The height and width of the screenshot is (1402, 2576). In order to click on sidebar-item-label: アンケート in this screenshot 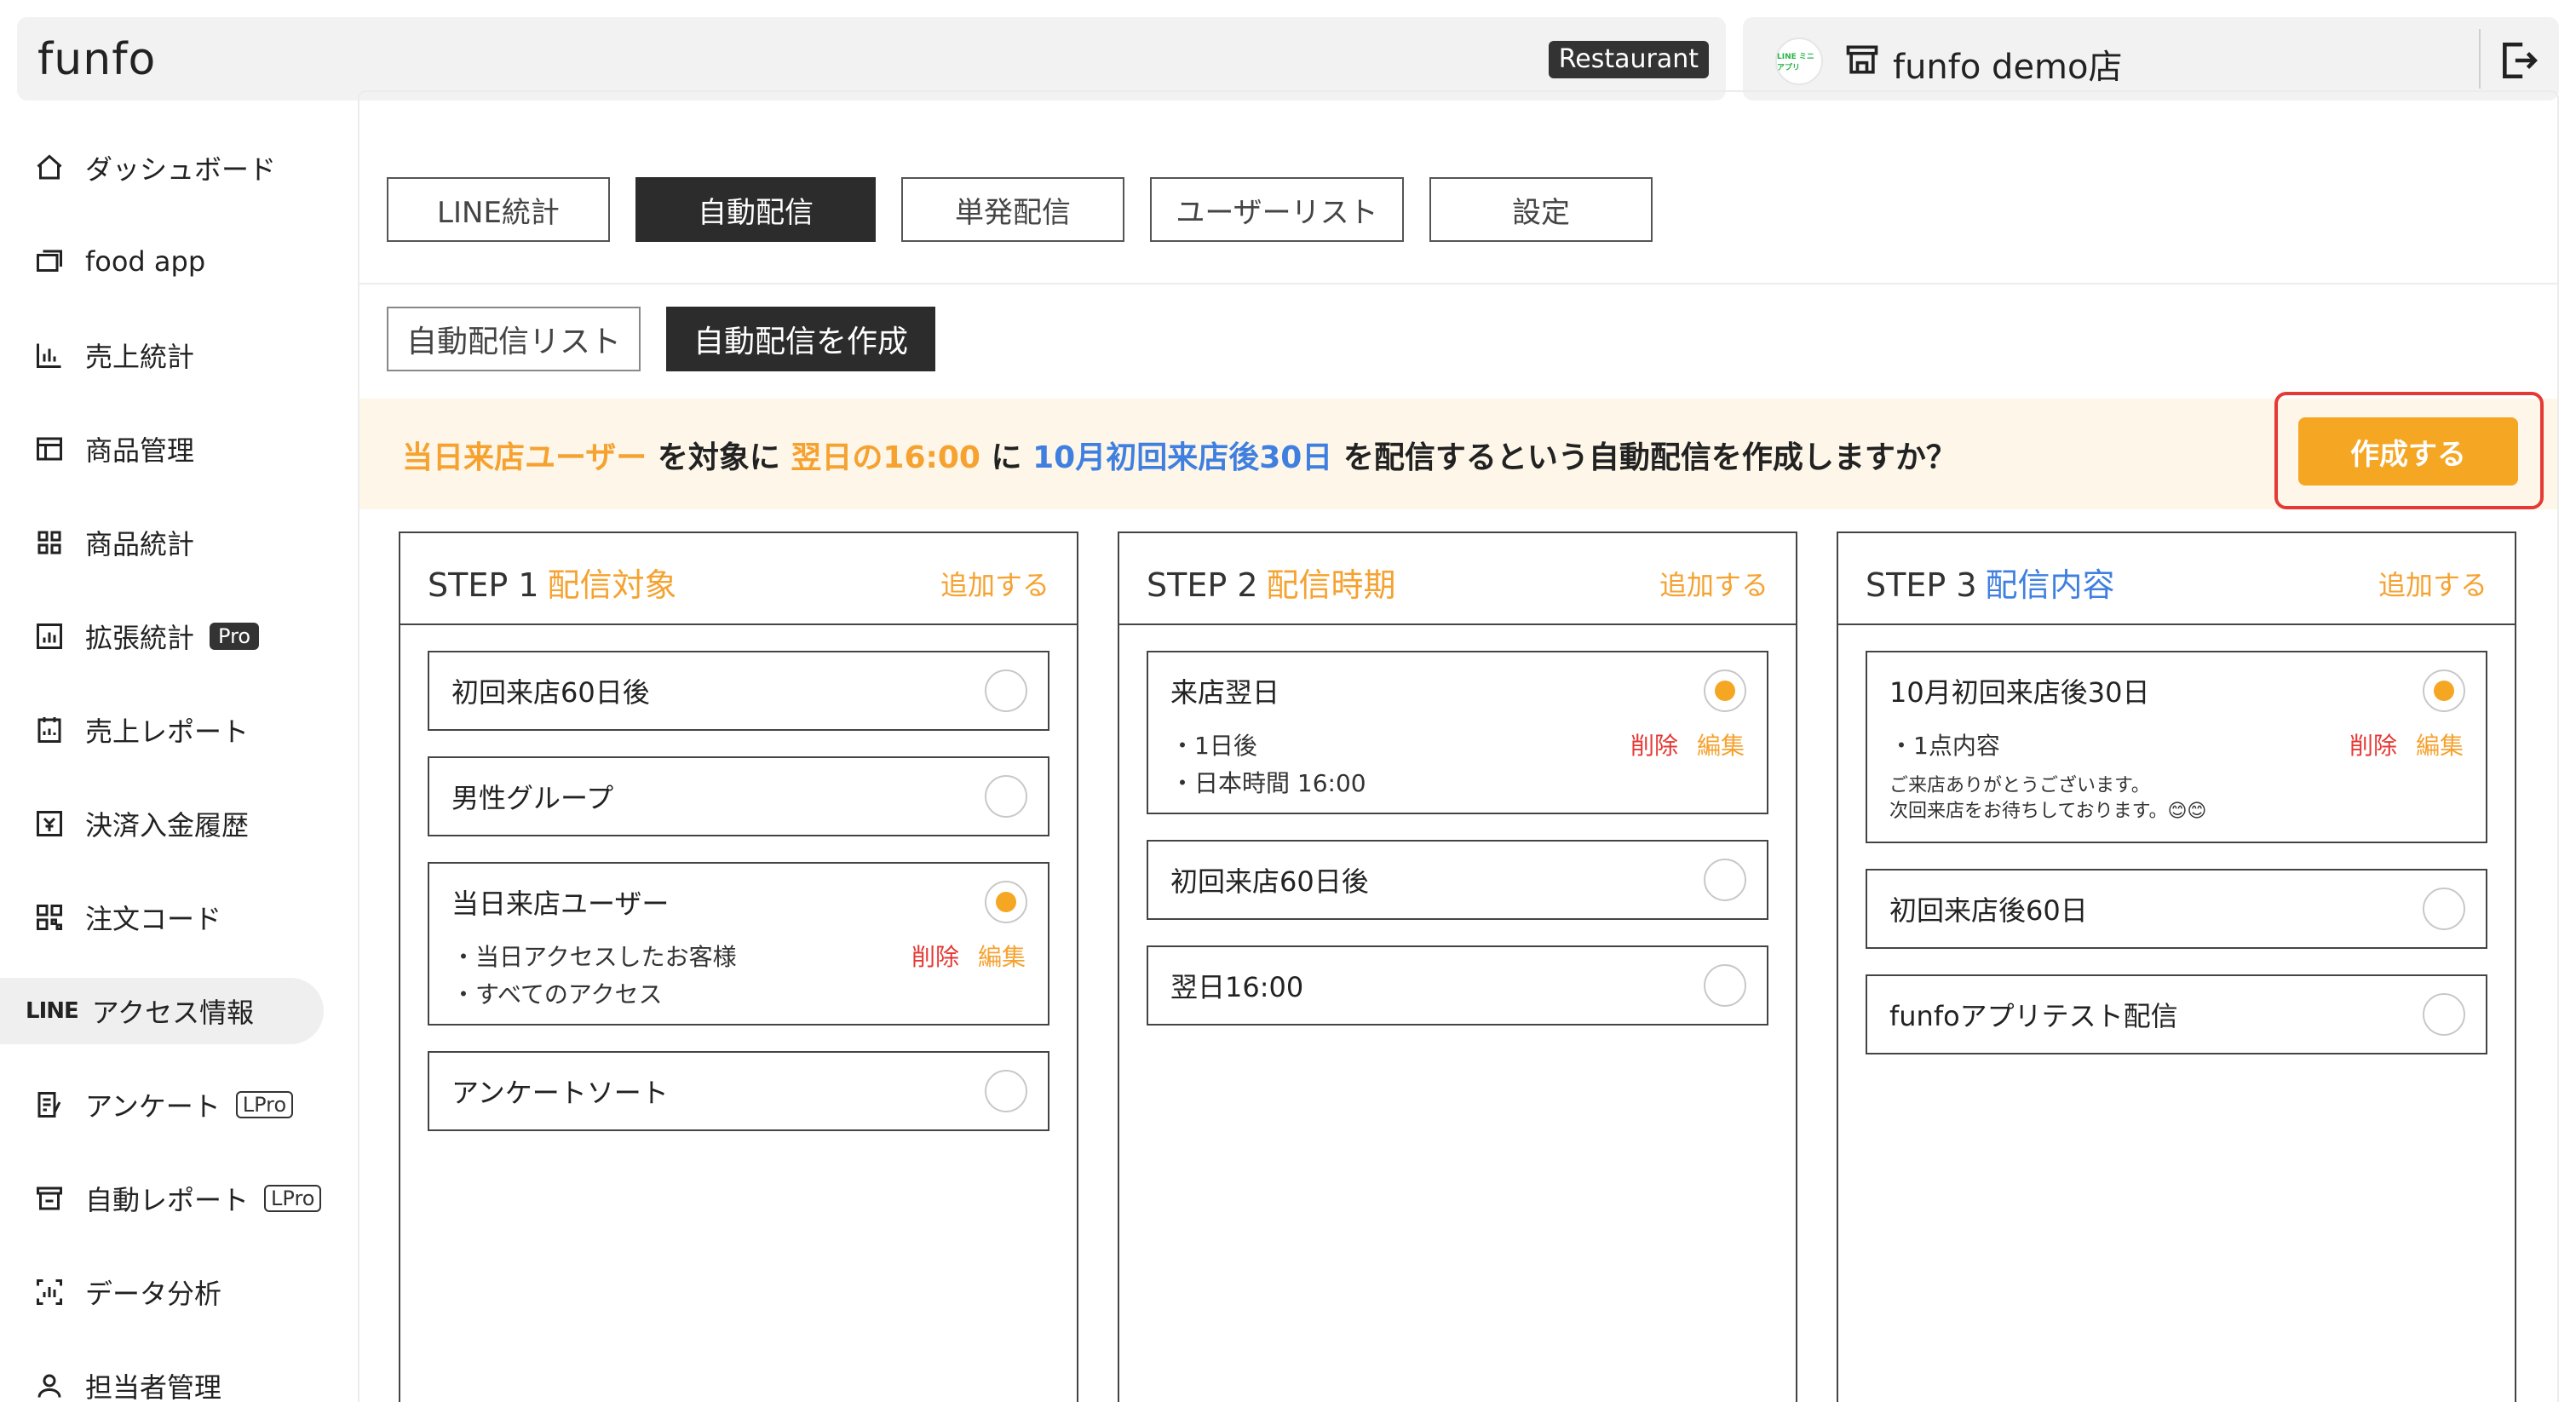, I will do `click(153, 1106)`.